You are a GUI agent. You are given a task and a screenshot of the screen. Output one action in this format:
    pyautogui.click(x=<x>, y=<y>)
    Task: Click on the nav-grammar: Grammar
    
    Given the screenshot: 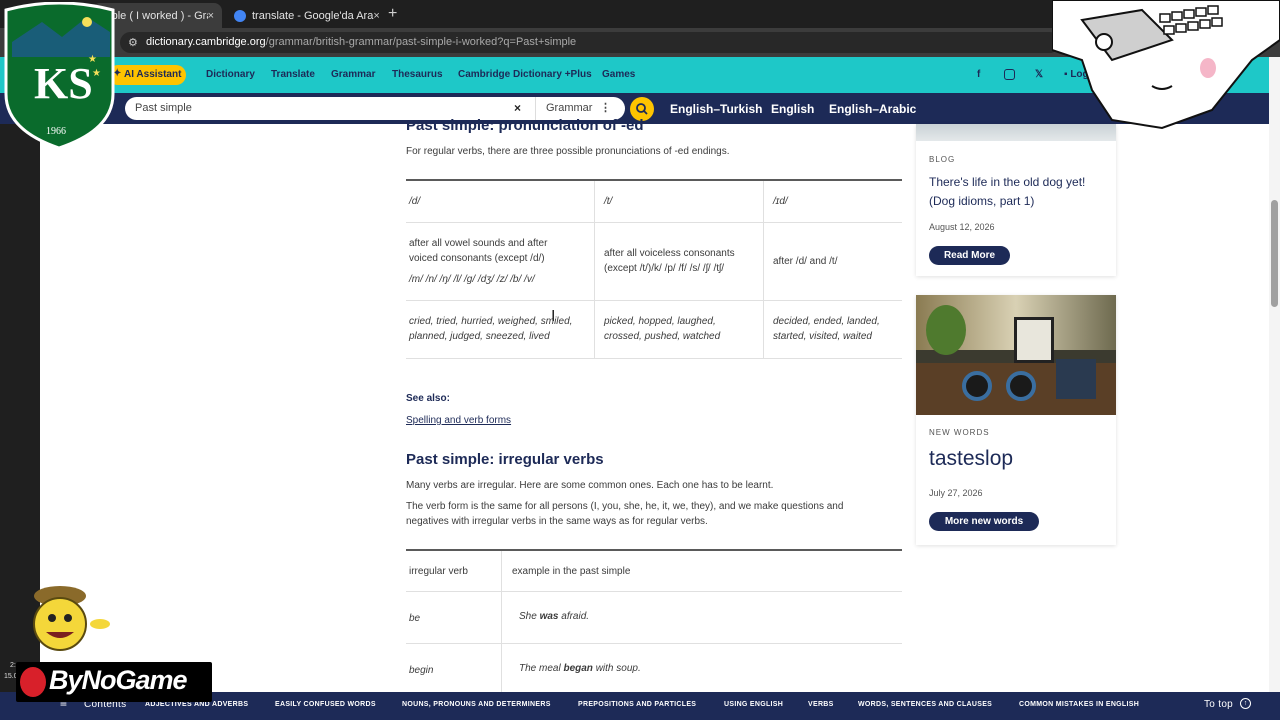 What is the action you would take?
    pyautogui.click(x=353, y=74)
    